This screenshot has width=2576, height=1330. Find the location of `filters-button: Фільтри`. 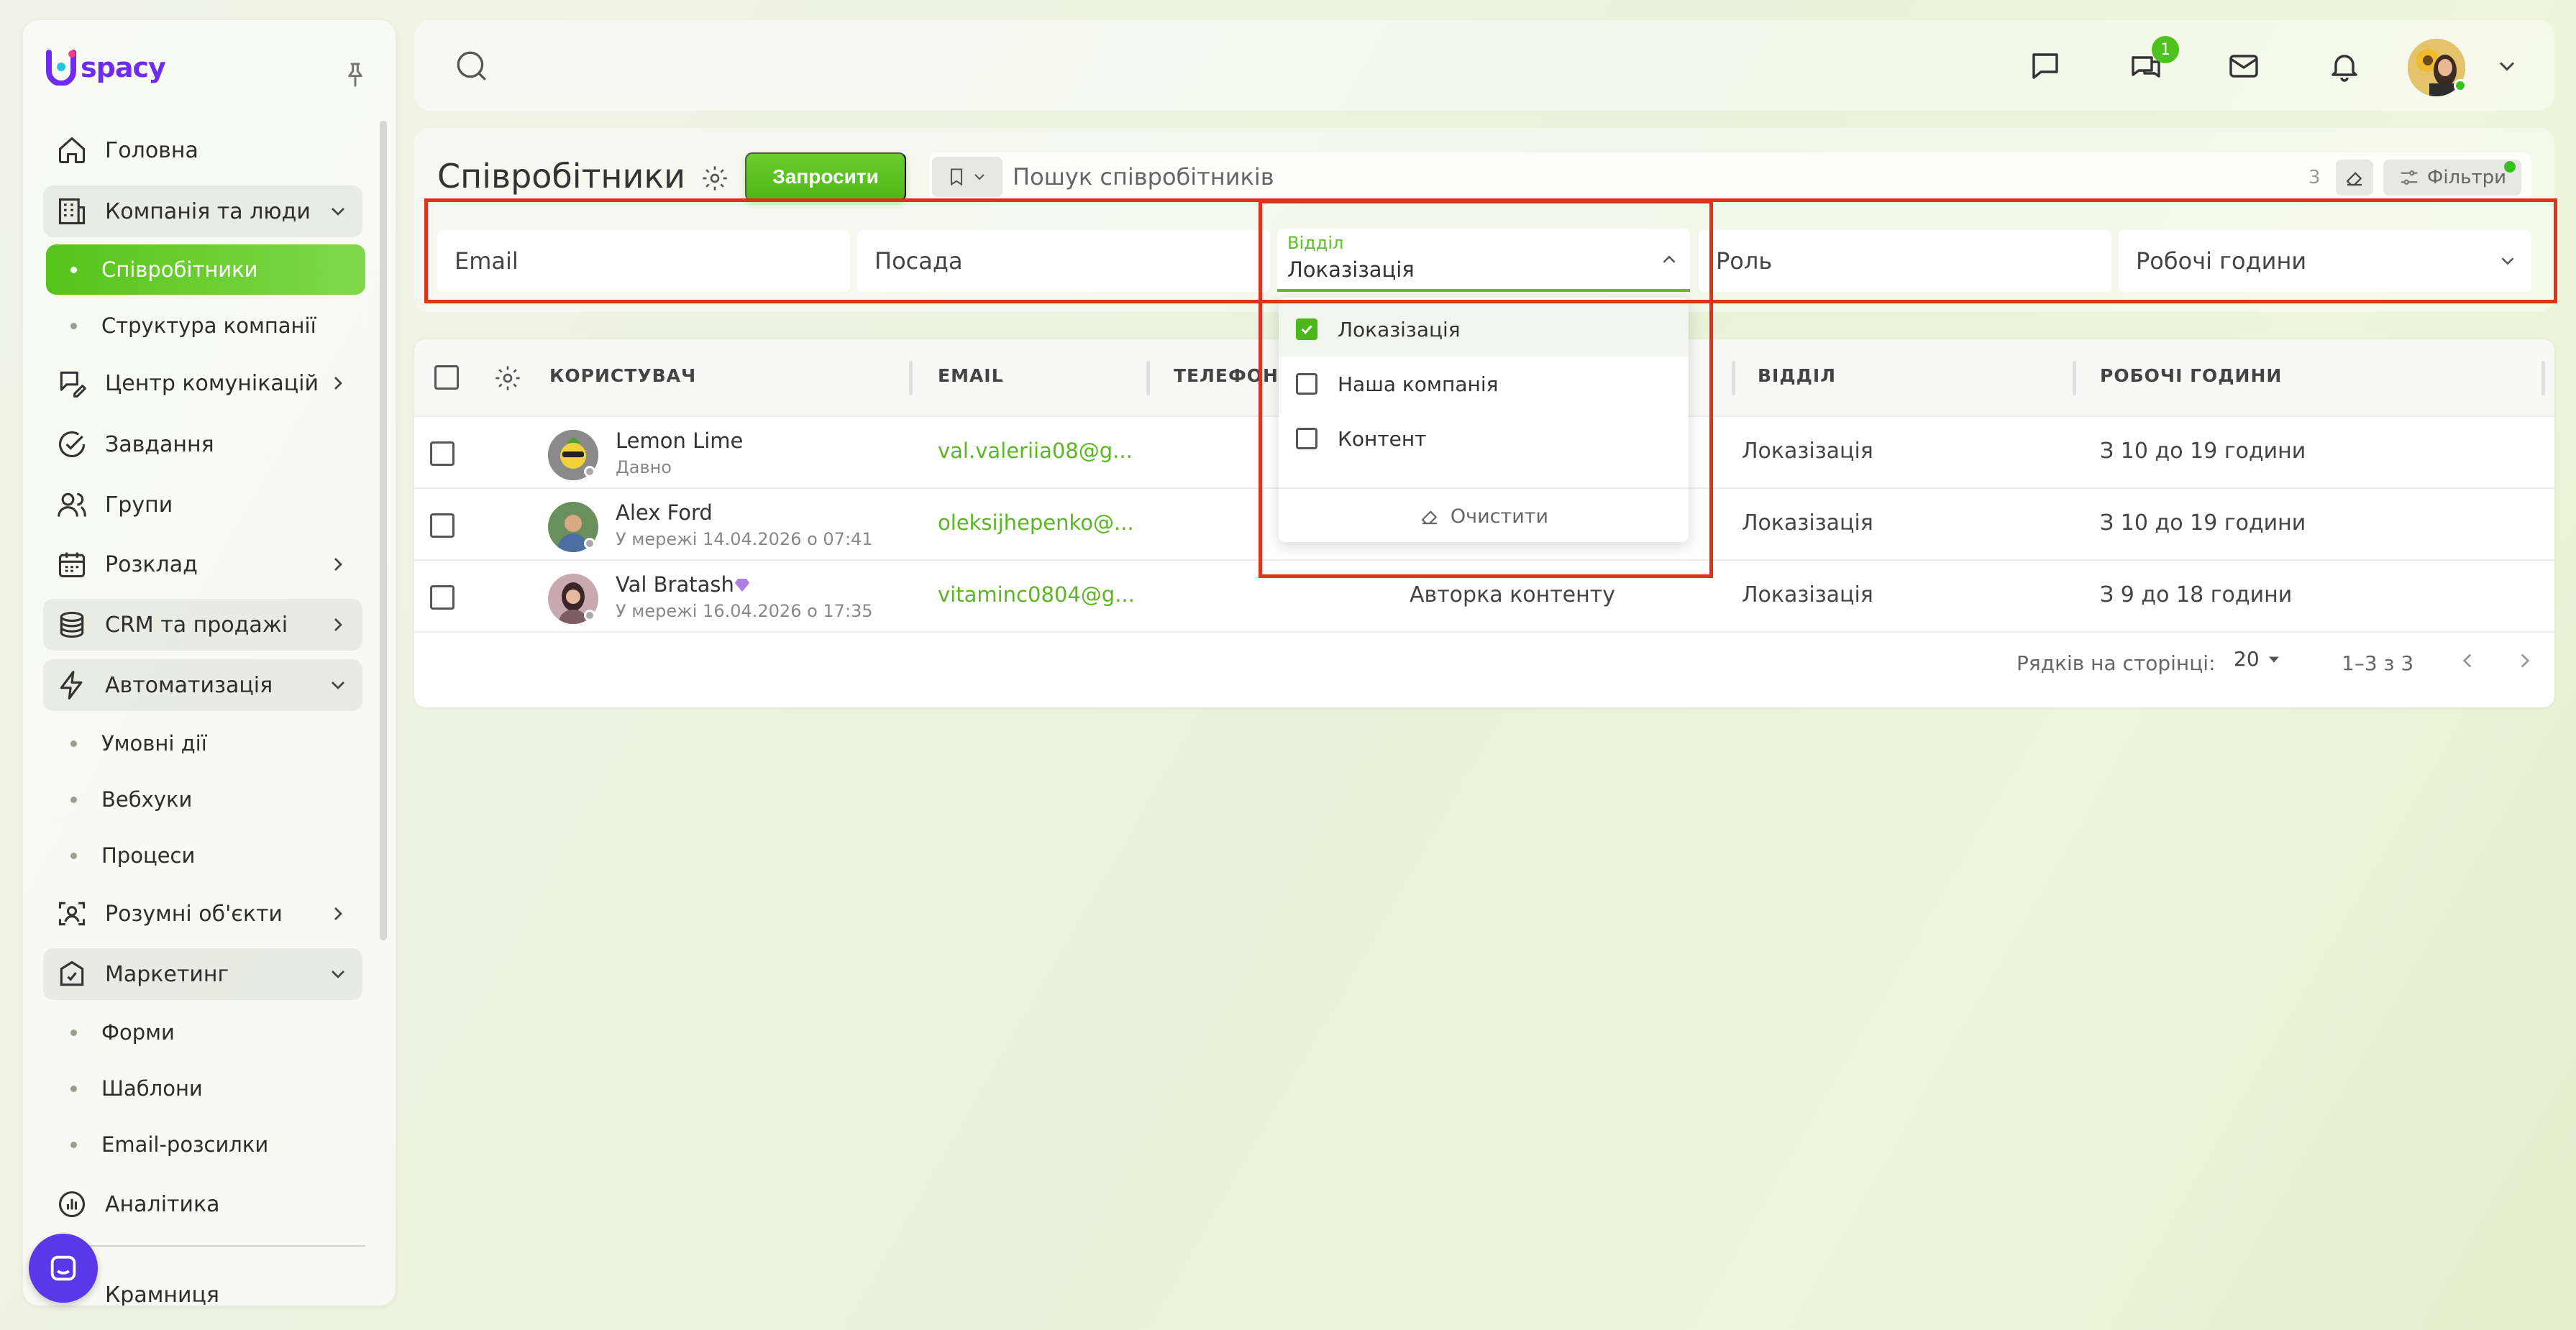

filters-button: Фільтри is located at coordinates (2452, 178).